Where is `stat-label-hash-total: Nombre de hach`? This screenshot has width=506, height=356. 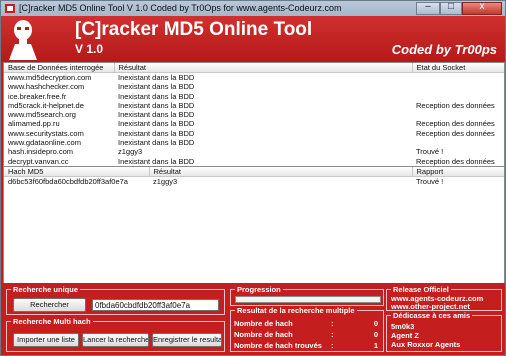
stat-label-hash-total: Nombre de hach is located at coordinates (263, 323).